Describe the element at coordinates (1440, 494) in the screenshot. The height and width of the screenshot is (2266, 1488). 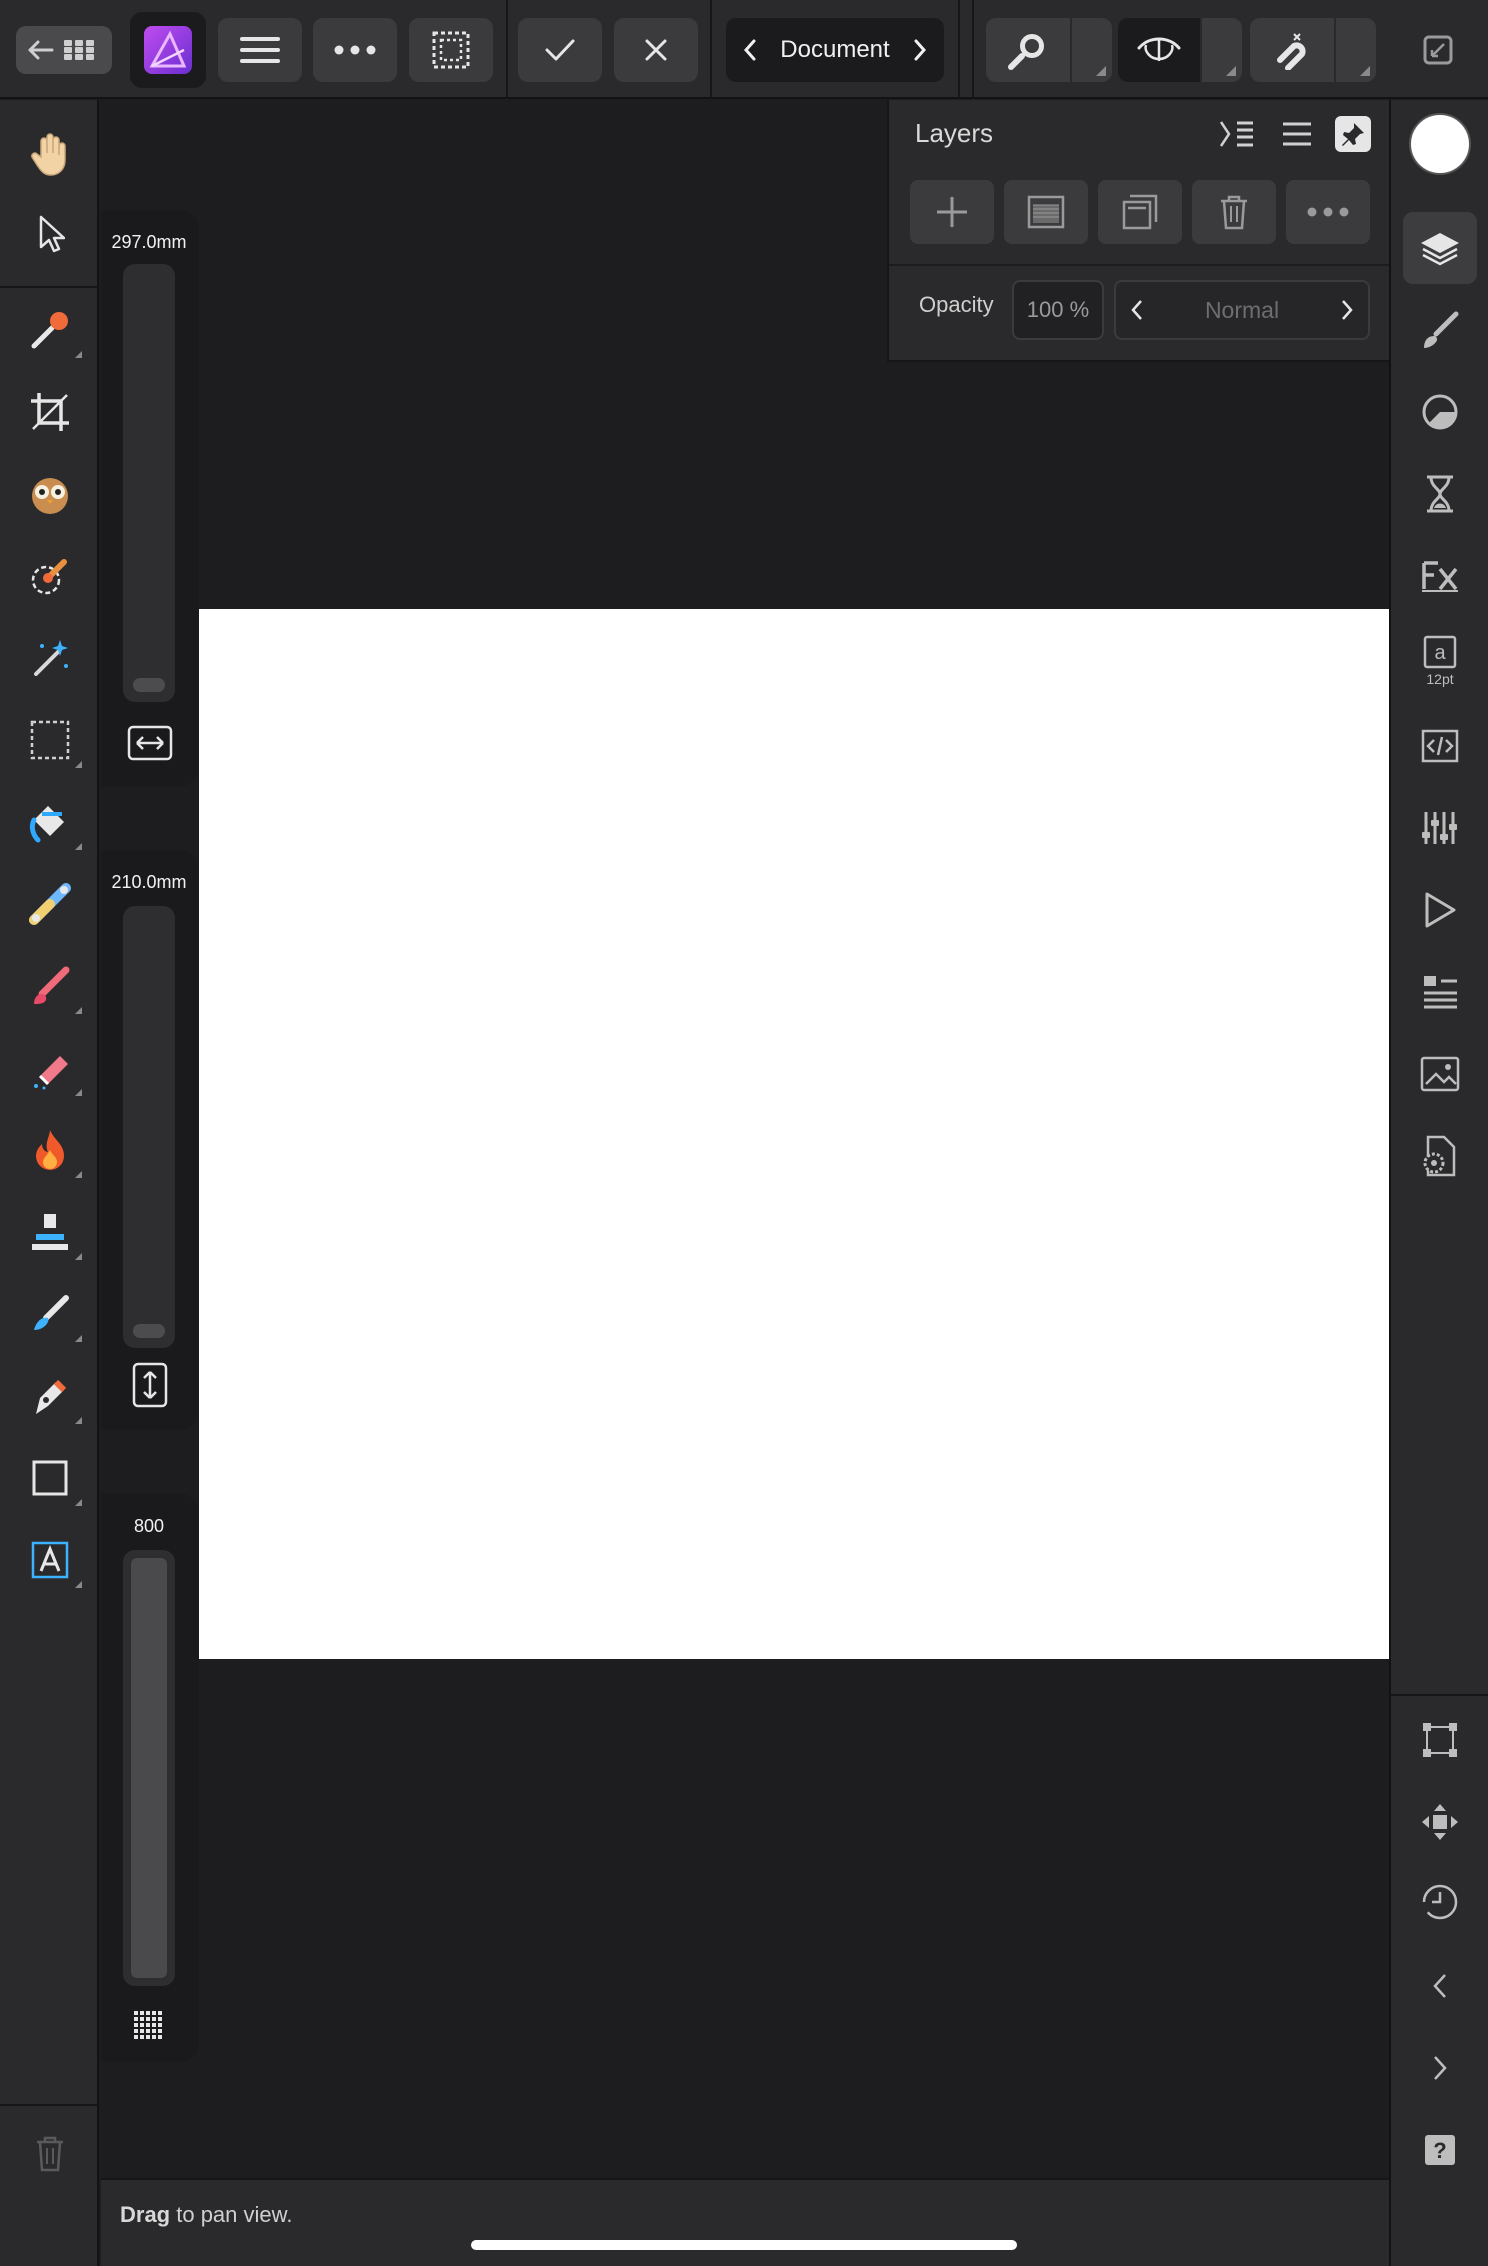
I see `history-studio-button` at that location.